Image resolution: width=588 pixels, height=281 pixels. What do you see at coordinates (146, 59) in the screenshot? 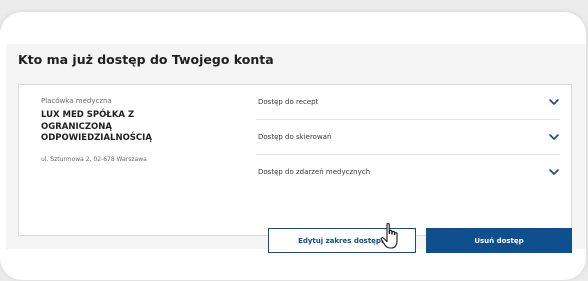
I see `section-title: Kto ma już dostęp do Twojego konta` at bounding box center [146, 59].